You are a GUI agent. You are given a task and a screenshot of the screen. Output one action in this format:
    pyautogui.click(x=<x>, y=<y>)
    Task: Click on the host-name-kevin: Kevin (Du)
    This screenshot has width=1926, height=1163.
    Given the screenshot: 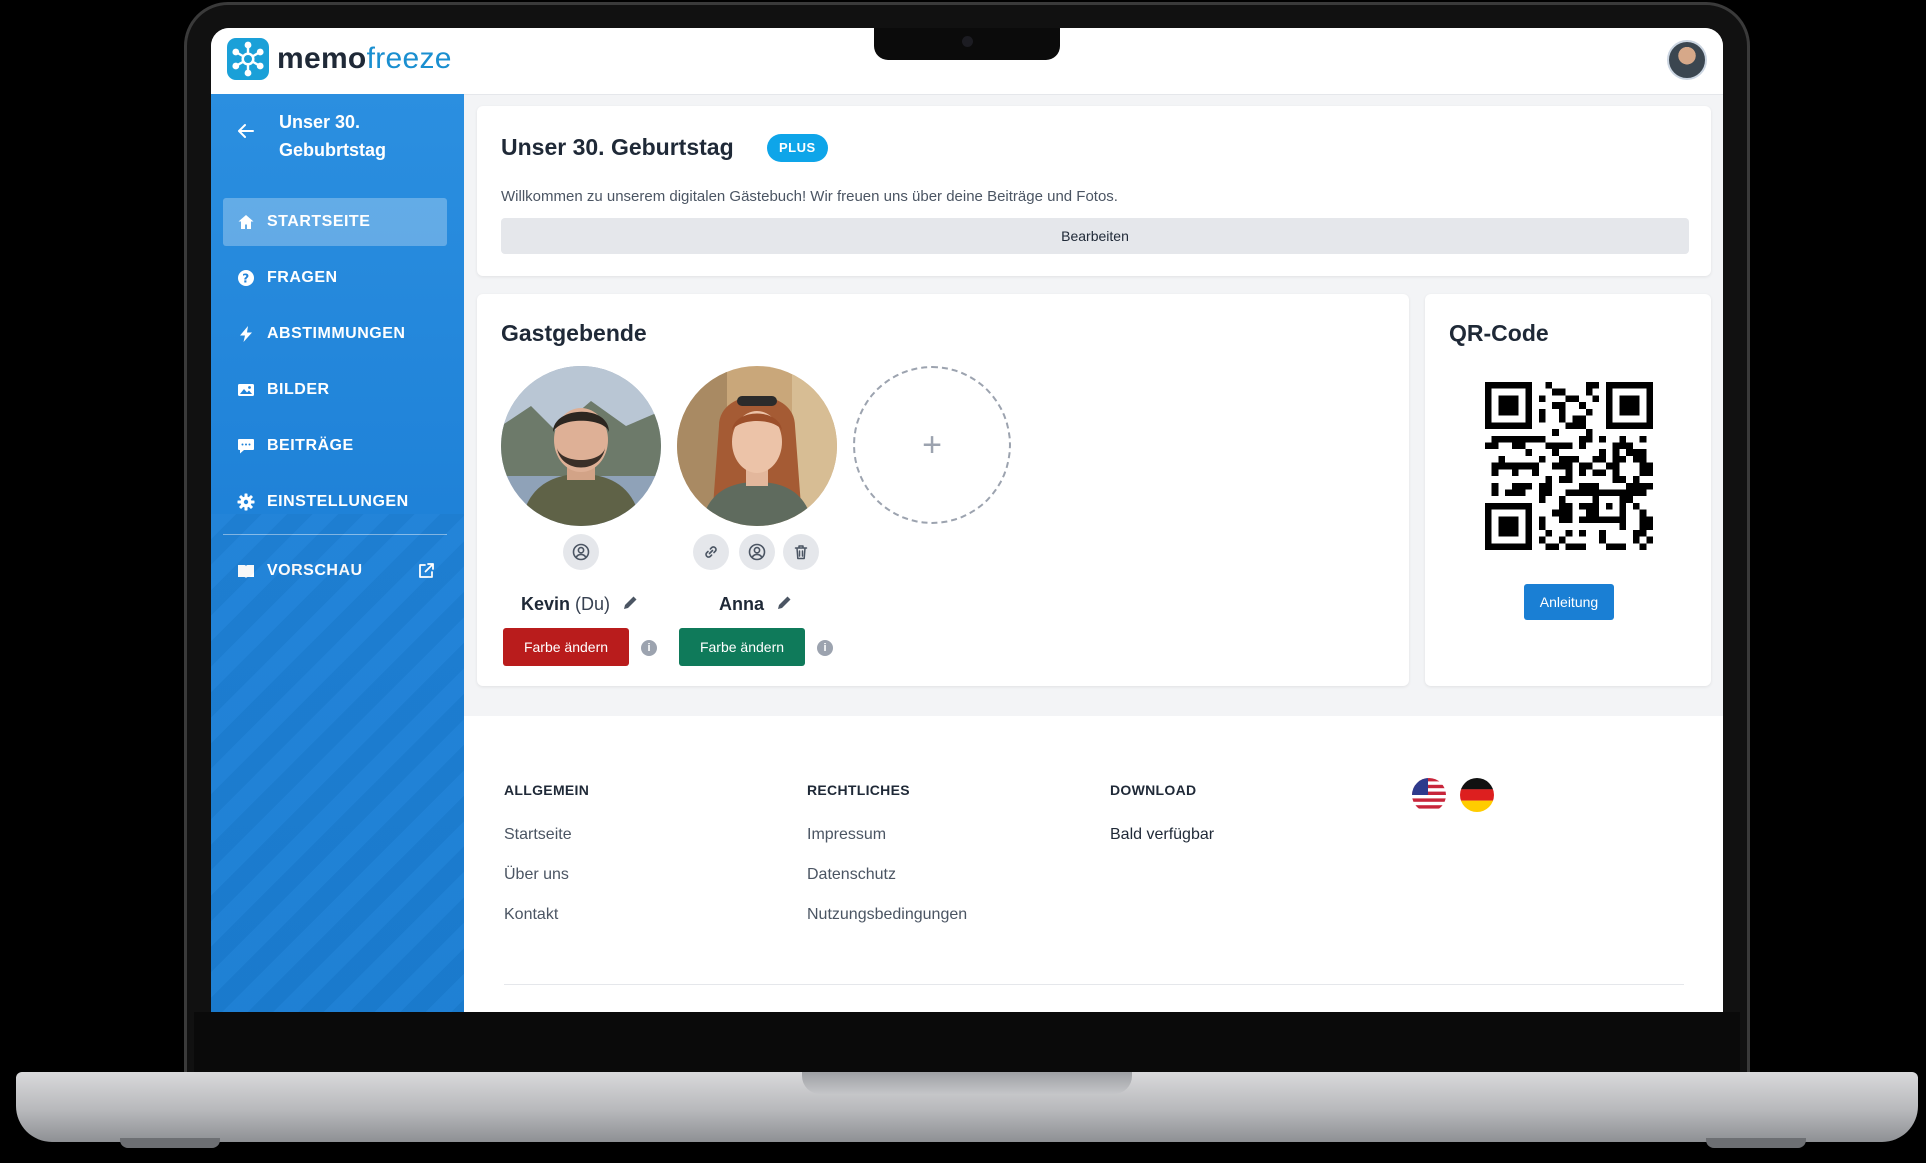 What is the action you would take?
    pyautogui.click(x=621, y=604)
    